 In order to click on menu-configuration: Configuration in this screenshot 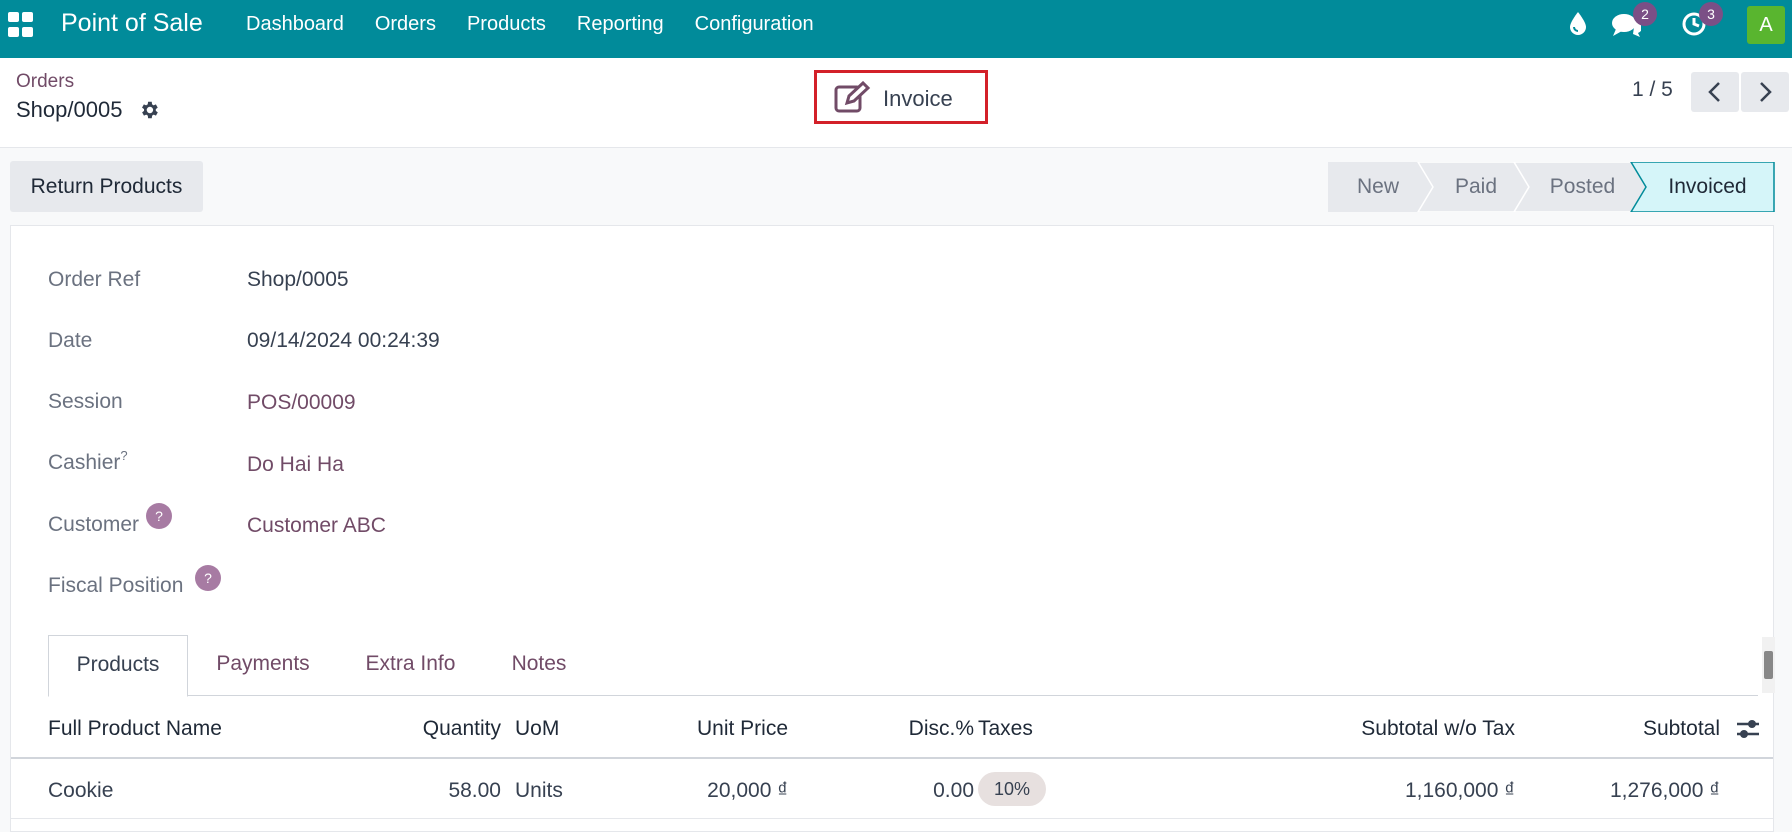, I will do `click(754, 24)`.